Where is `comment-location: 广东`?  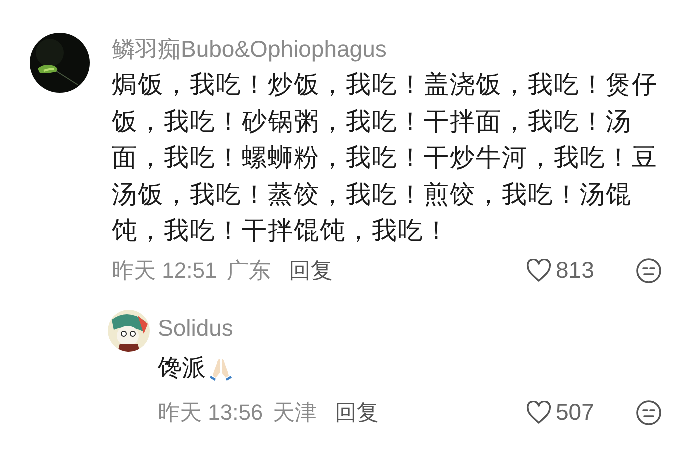
comment-location: 广东 is located at coordinates (249, 271).